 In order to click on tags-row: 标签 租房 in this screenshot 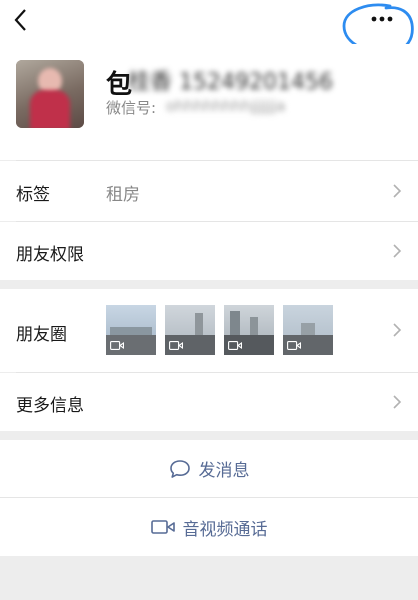, I will do `click(209, 191)`.